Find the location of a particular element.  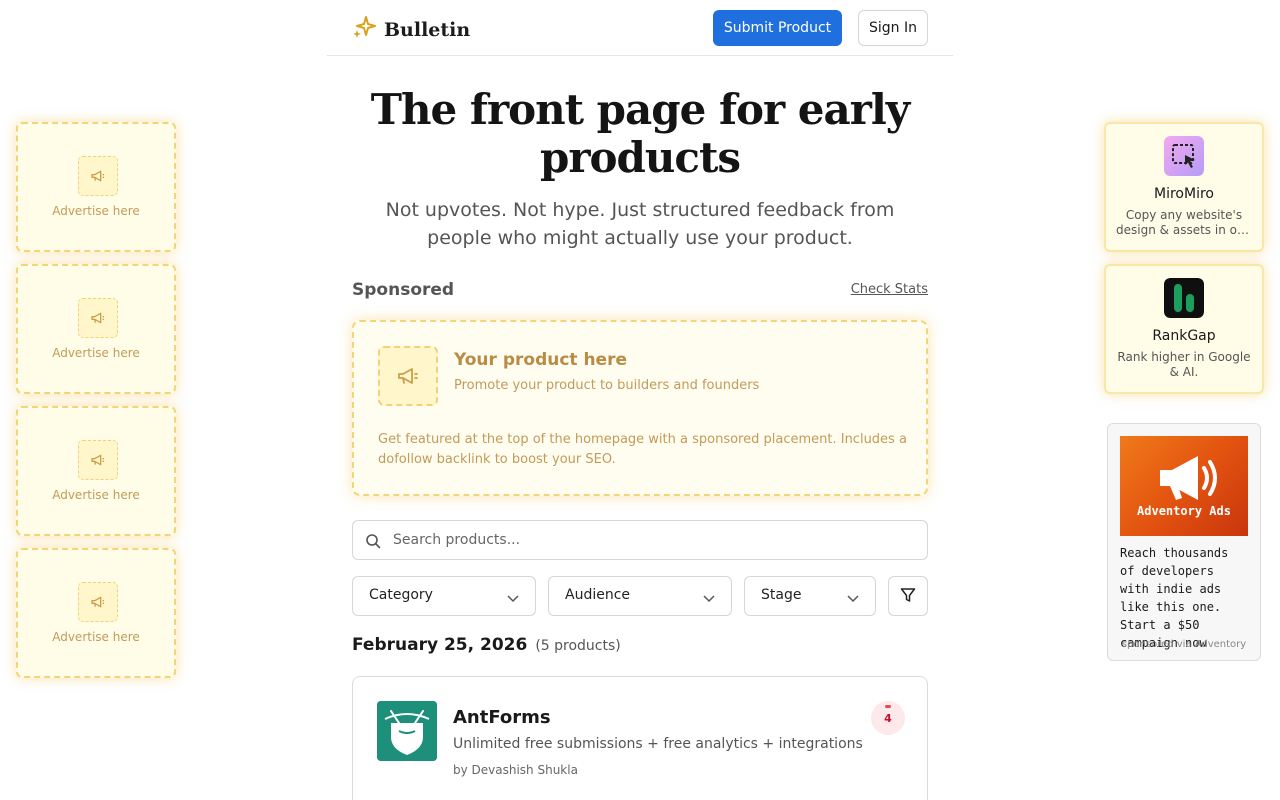

hero-title: The front page for early products is located at coordinates (640, 133).